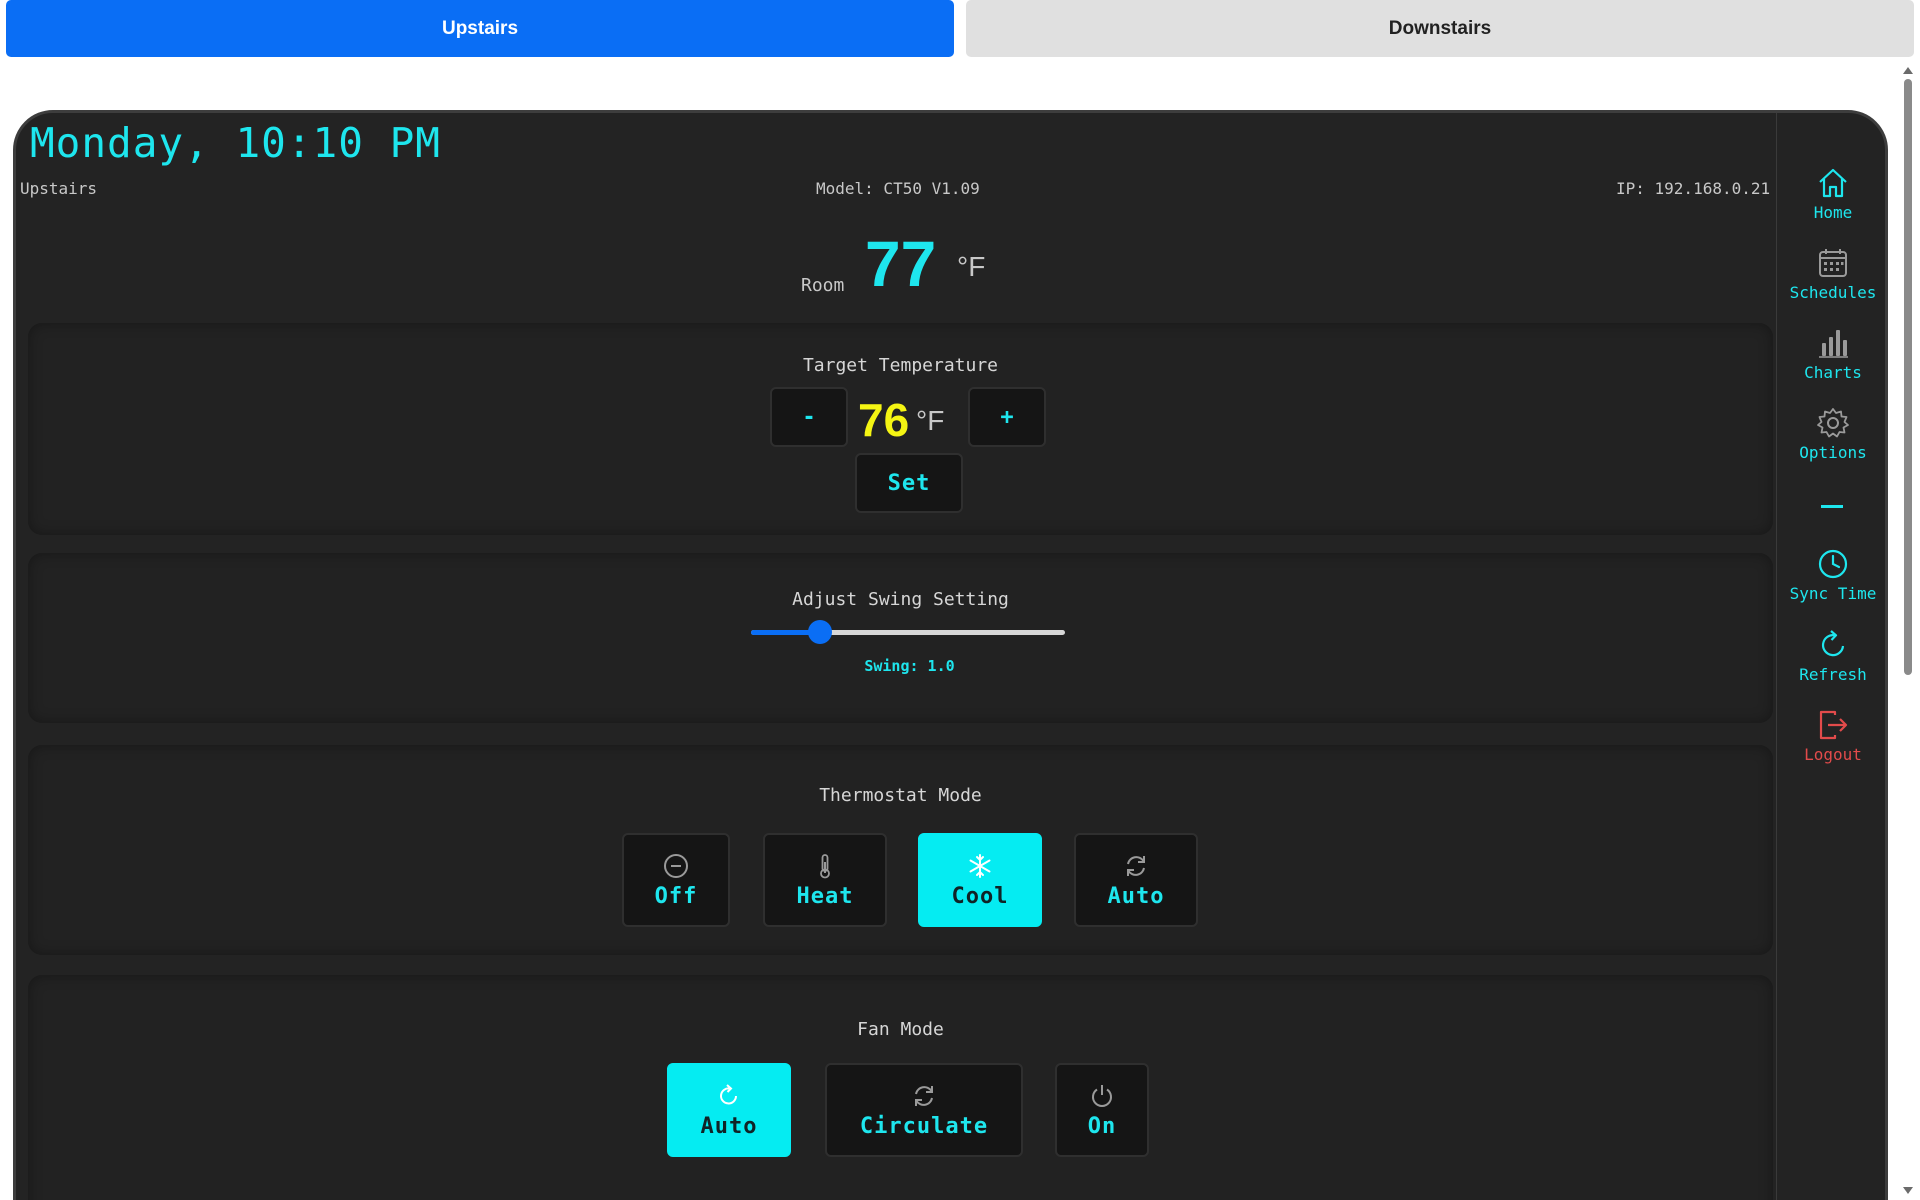 Image resolution: width=1920 pixels, height=1200 pixels. I want to click on swing-readout: Swing: 1.0, so click(909, 666).